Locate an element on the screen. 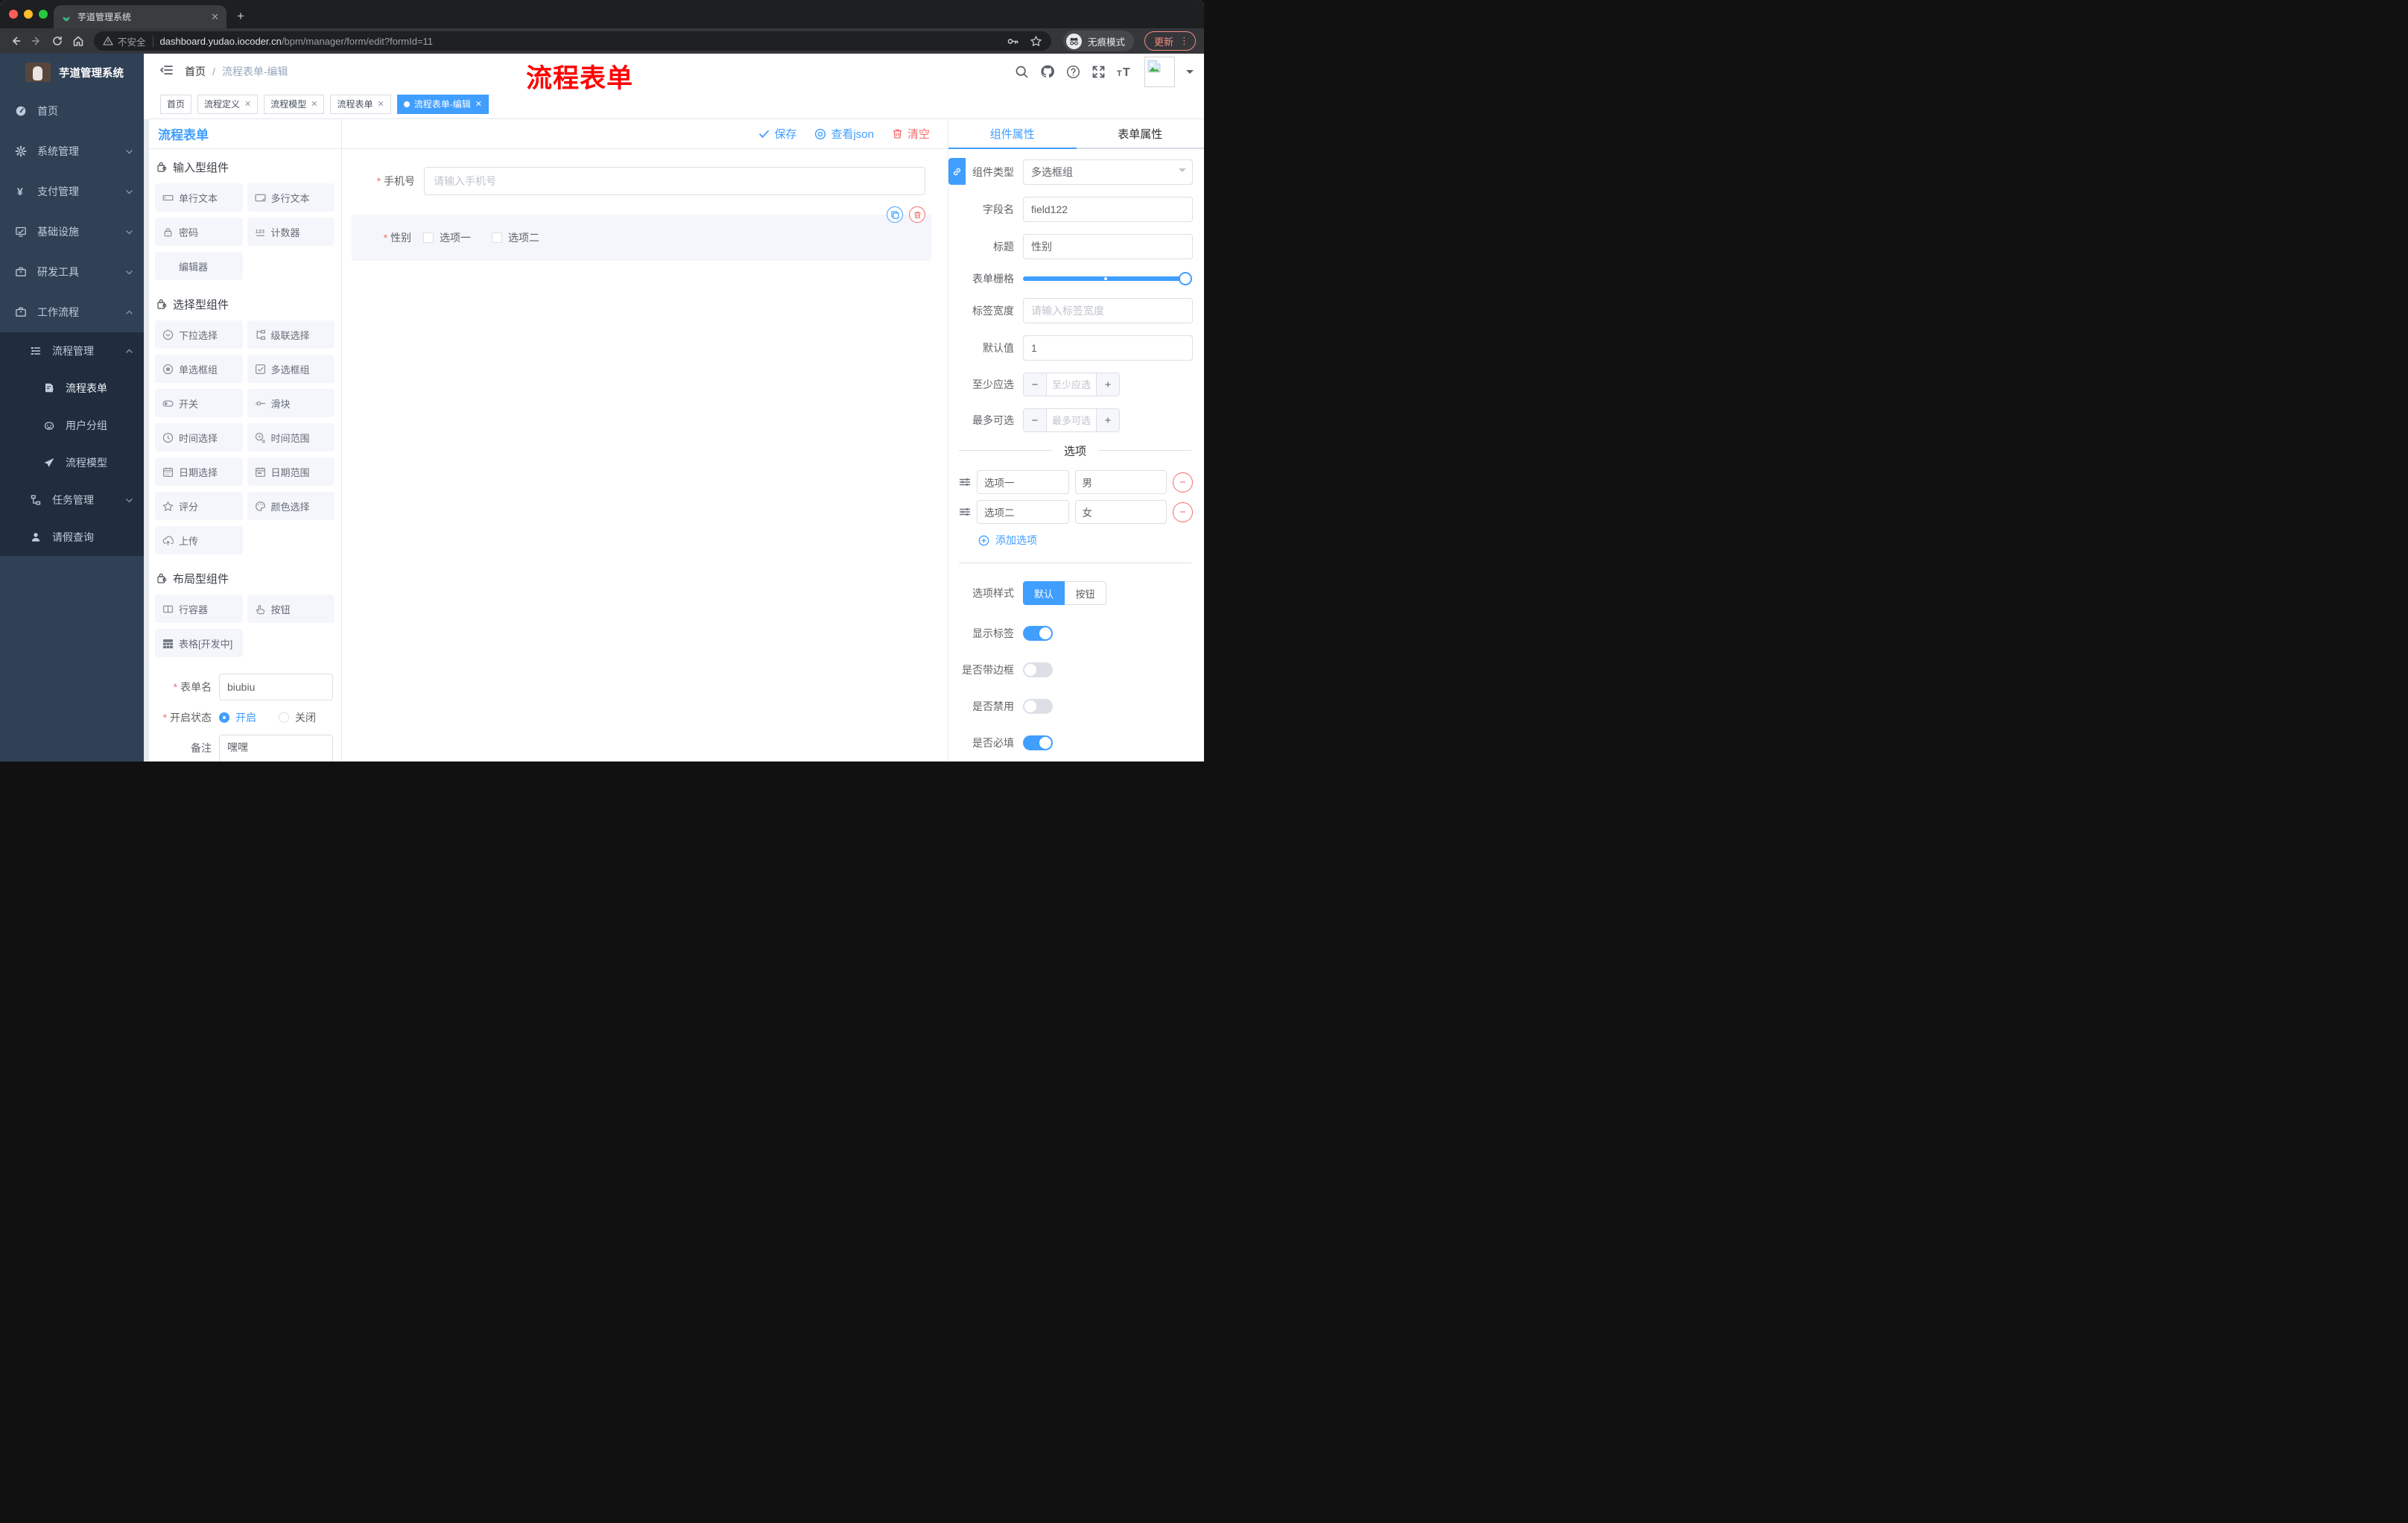 Image resolution: width=2408 pixels, height=1523 pixels. tab-component-props: 组件属性 is located at coordinates (1012, 134).